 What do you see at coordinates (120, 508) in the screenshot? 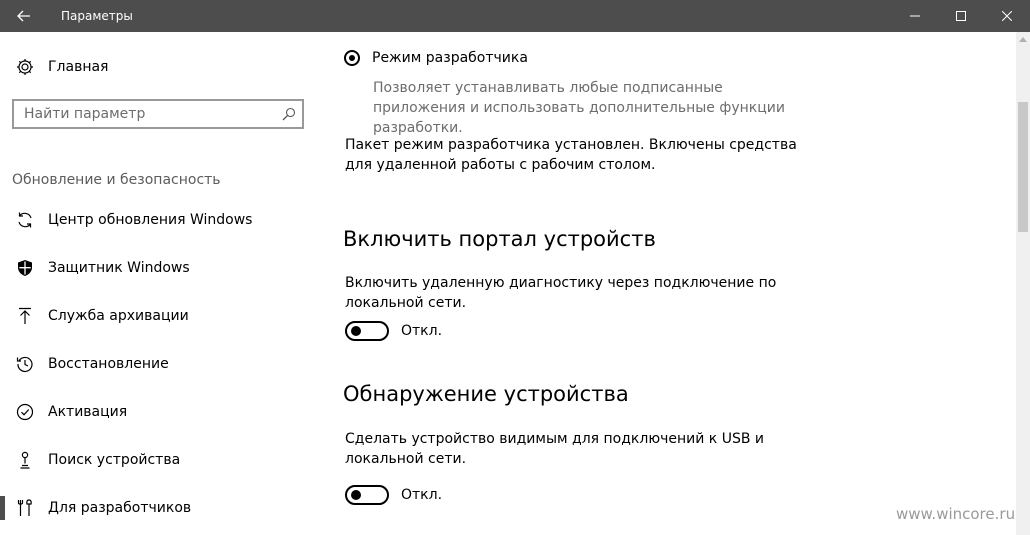
I see `sidebar-item-label: Для разработчиков` at bounding box center [120, 508].